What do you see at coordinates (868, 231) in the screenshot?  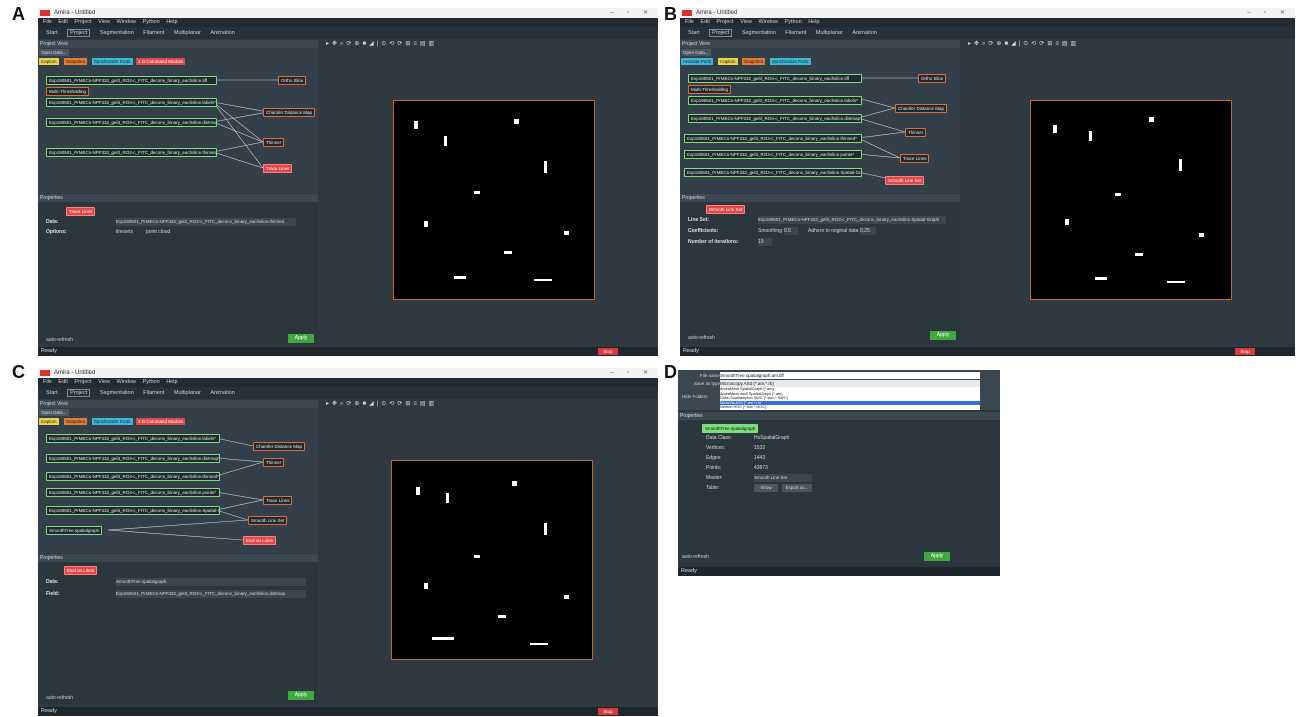 I see `adhere-input: 0.25` at bounding box center [868, 231].